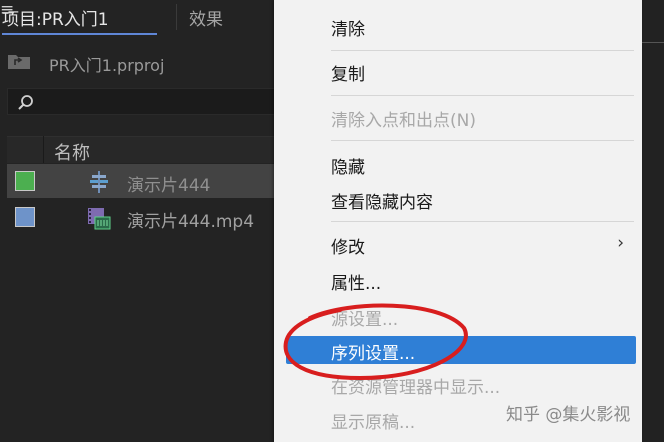 This screenshot has height=442, width=664. I want to click on watermark: 知乎 @集火影视, so click(568, 415).